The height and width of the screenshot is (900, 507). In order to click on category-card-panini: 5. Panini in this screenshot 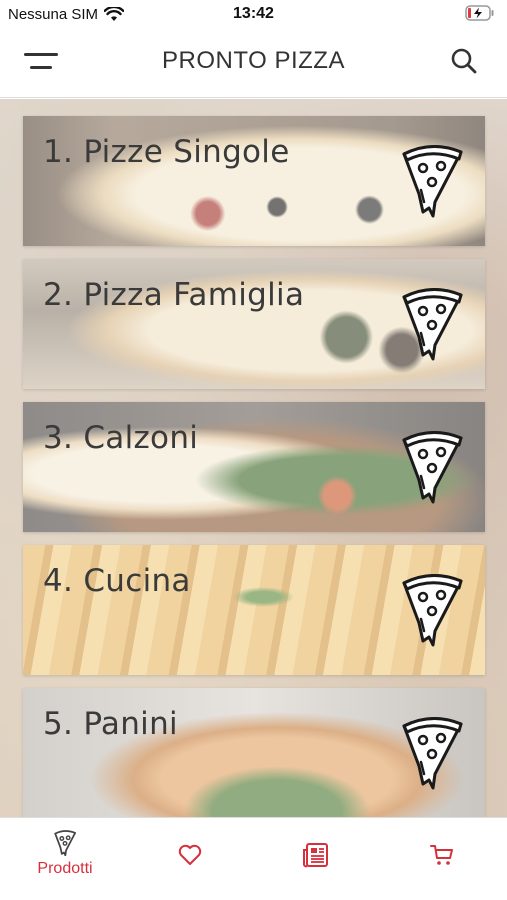, I will do `click(254, 752)`.